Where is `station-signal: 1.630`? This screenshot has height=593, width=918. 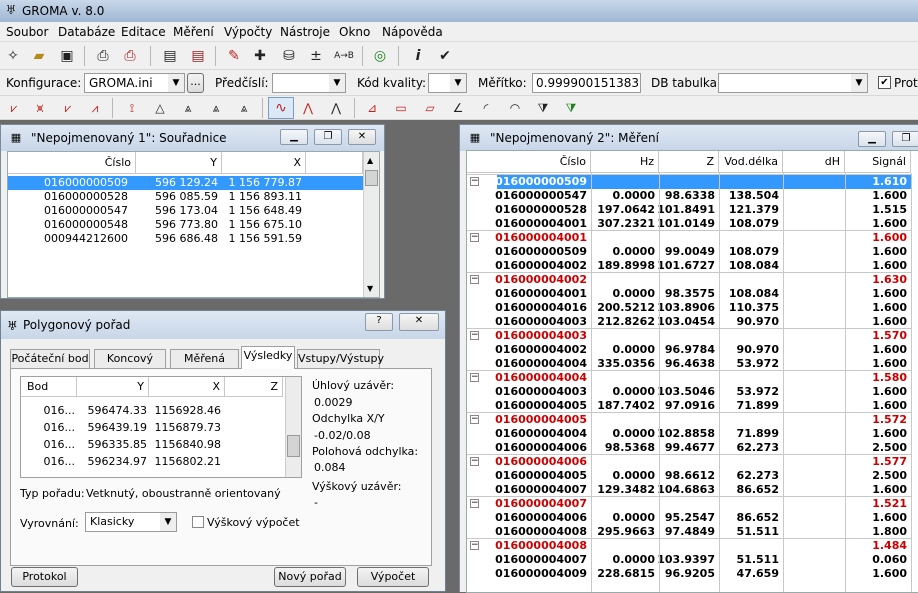
station-signal: 1.630 is located at coordinates (687, 280).